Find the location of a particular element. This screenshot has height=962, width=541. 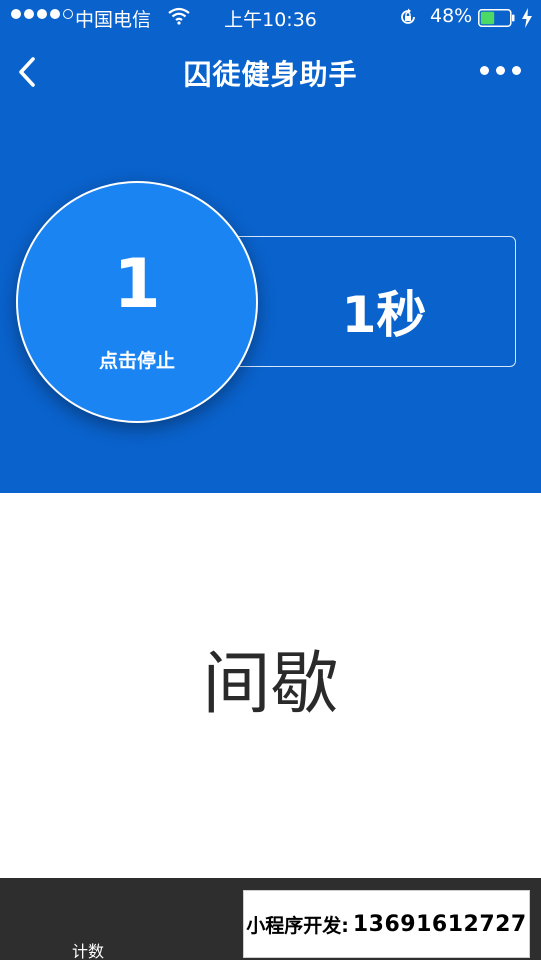

elapsed-seconds: 1秒 is located at coordinates (384, 315).